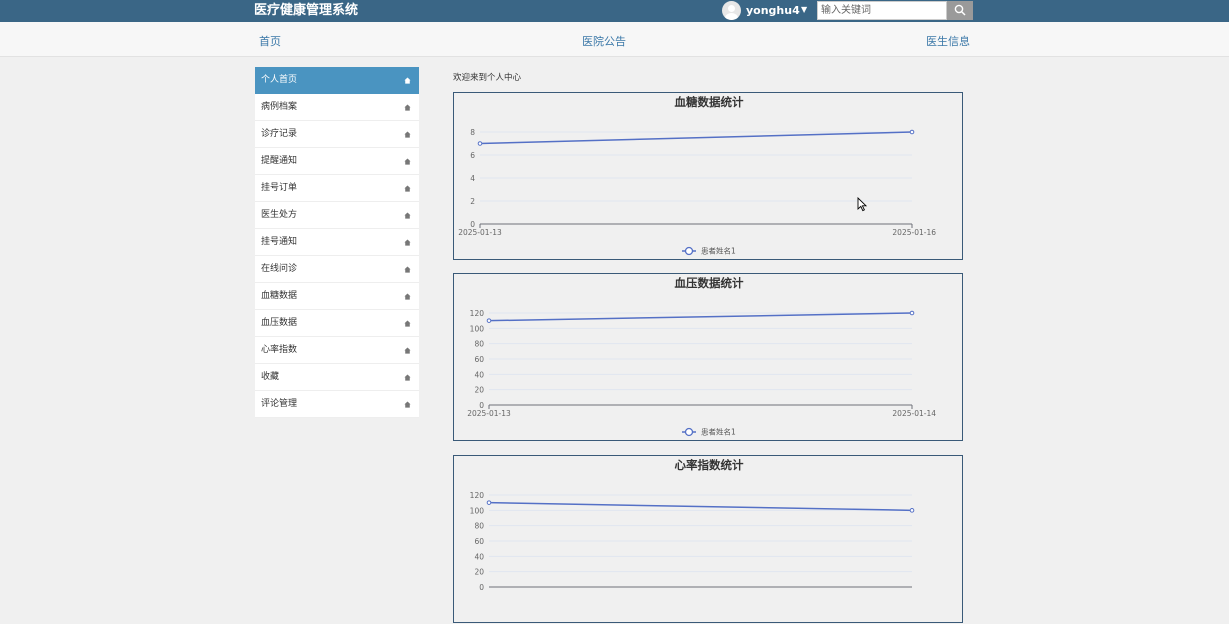 Image resolution: width=1229 pixels, height=624 pixels. I want to click on sidebar-item-case-files: 病例档案, so click(337, 107).